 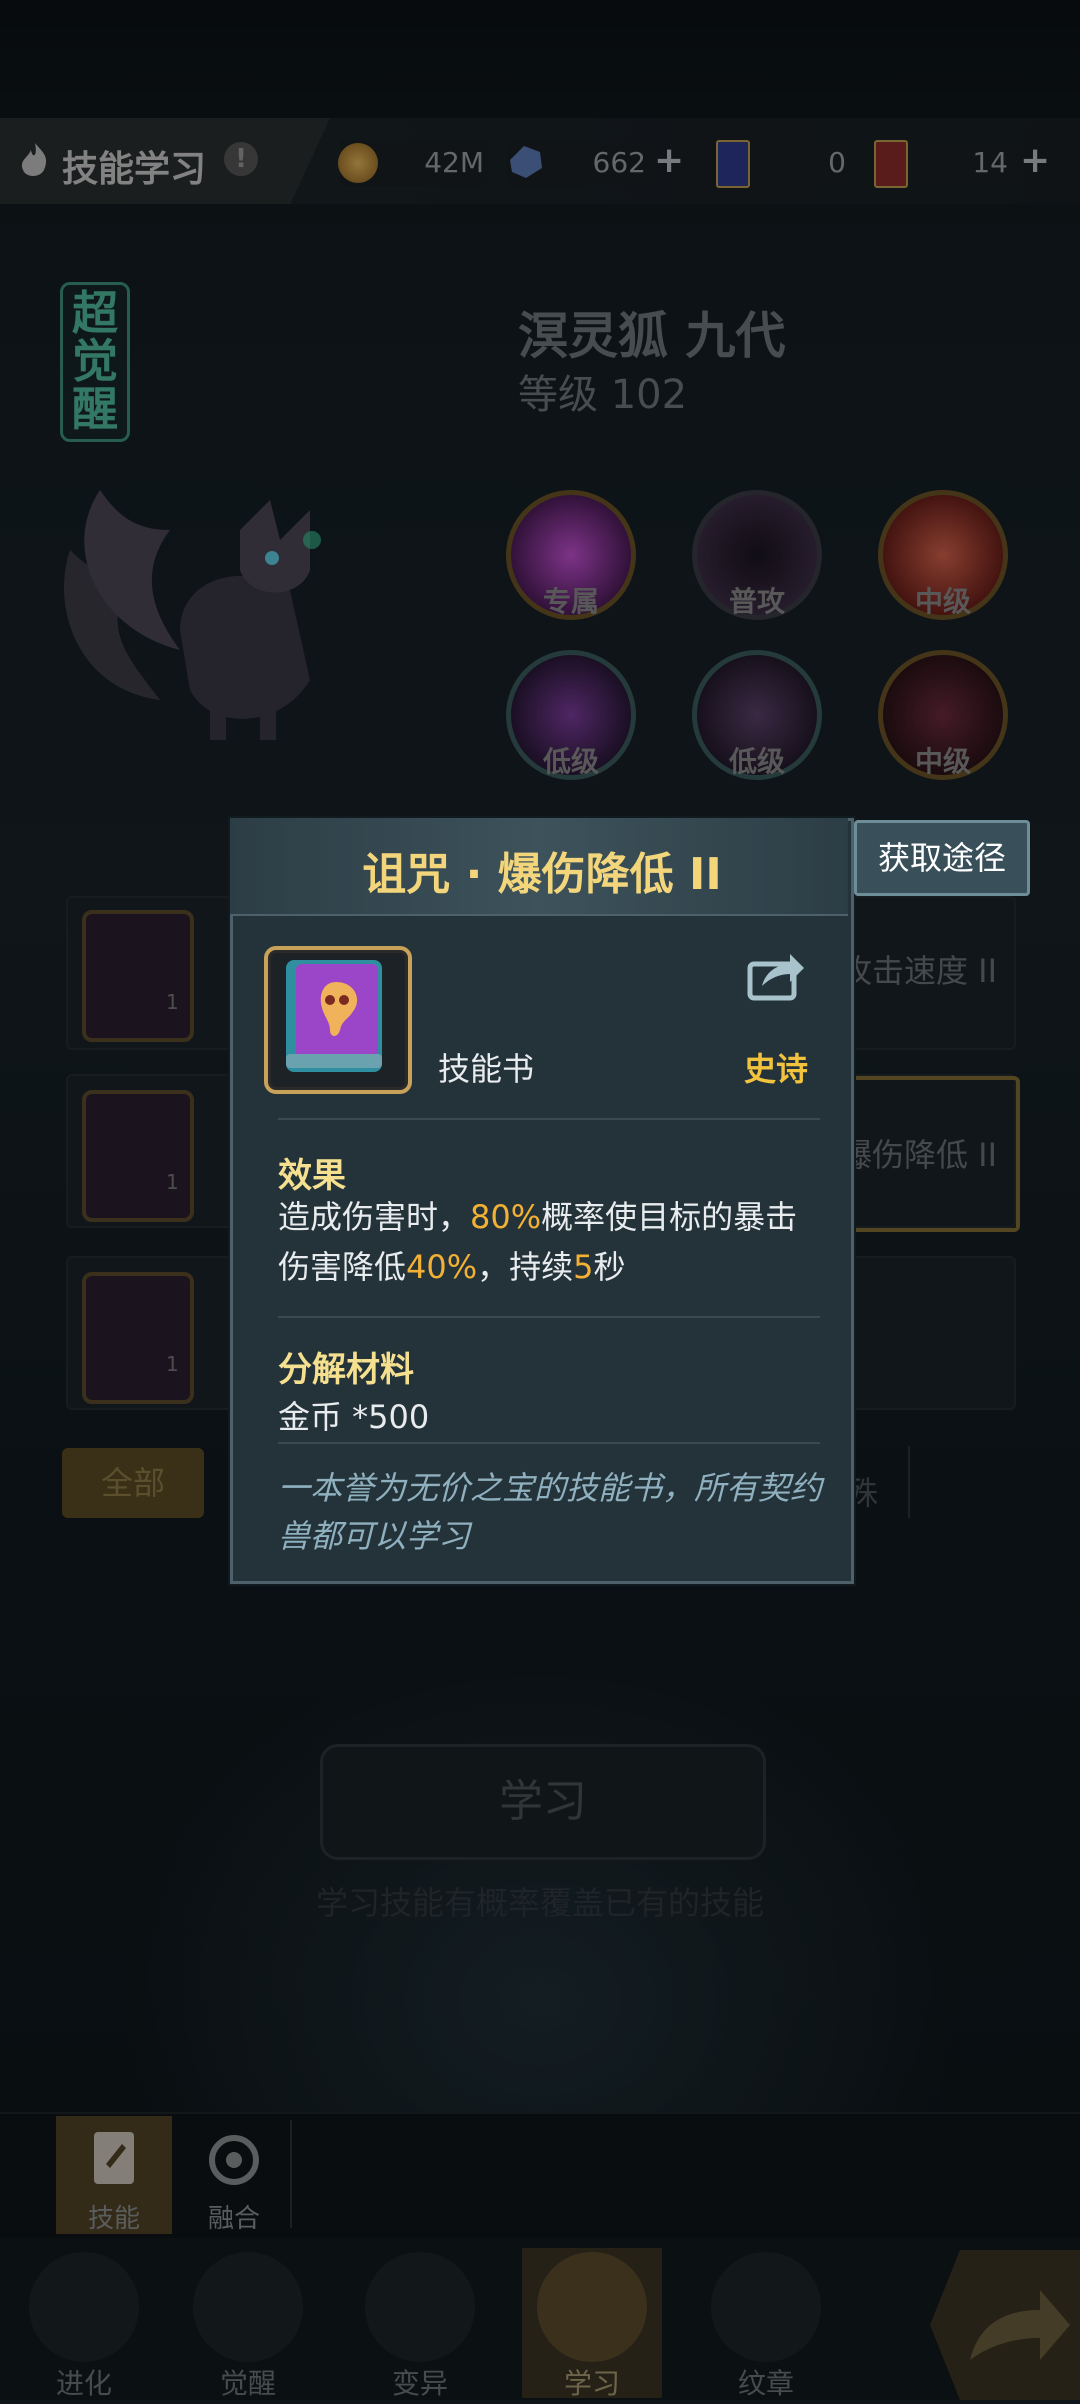 I want to click on item-frame, so click(x=338, y=1020).